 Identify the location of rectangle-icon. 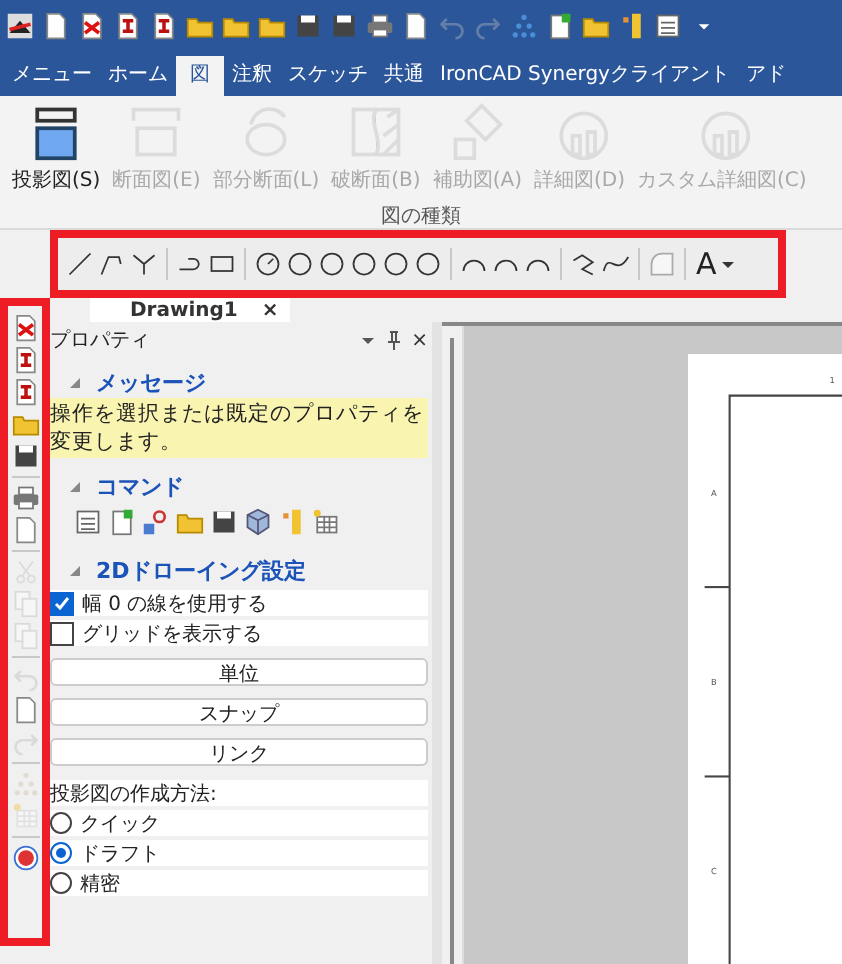
(222, 264).